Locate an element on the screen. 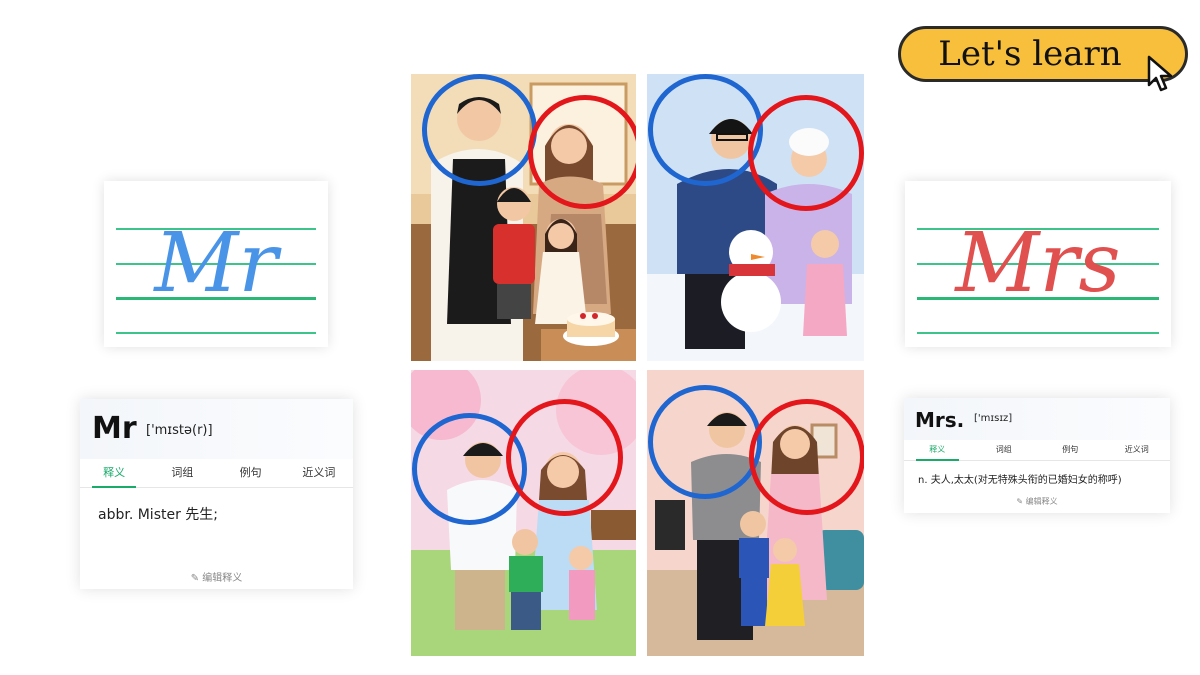 The width and height of the screenshot is (1200, 675). mr-script-word: Mr is located at coordinates (216, 263).